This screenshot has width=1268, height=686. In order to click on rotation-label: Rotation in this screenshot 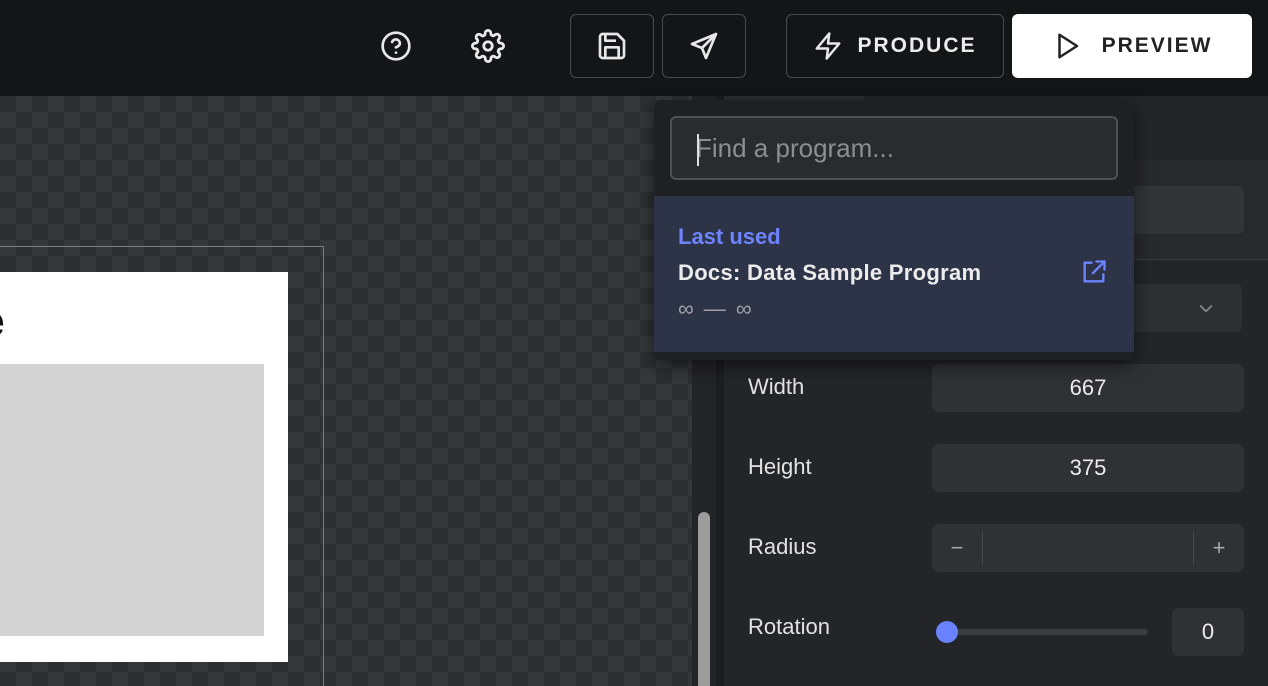, I will do `click(789, 626)`.